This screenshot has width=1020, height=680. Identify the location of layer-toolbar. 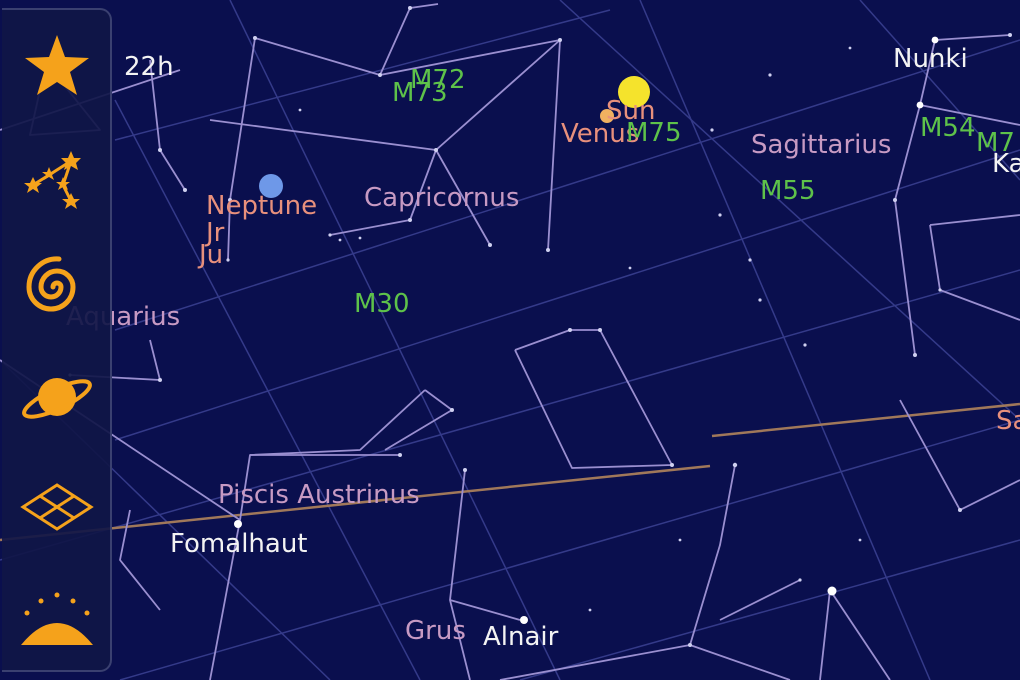
(57, 340).